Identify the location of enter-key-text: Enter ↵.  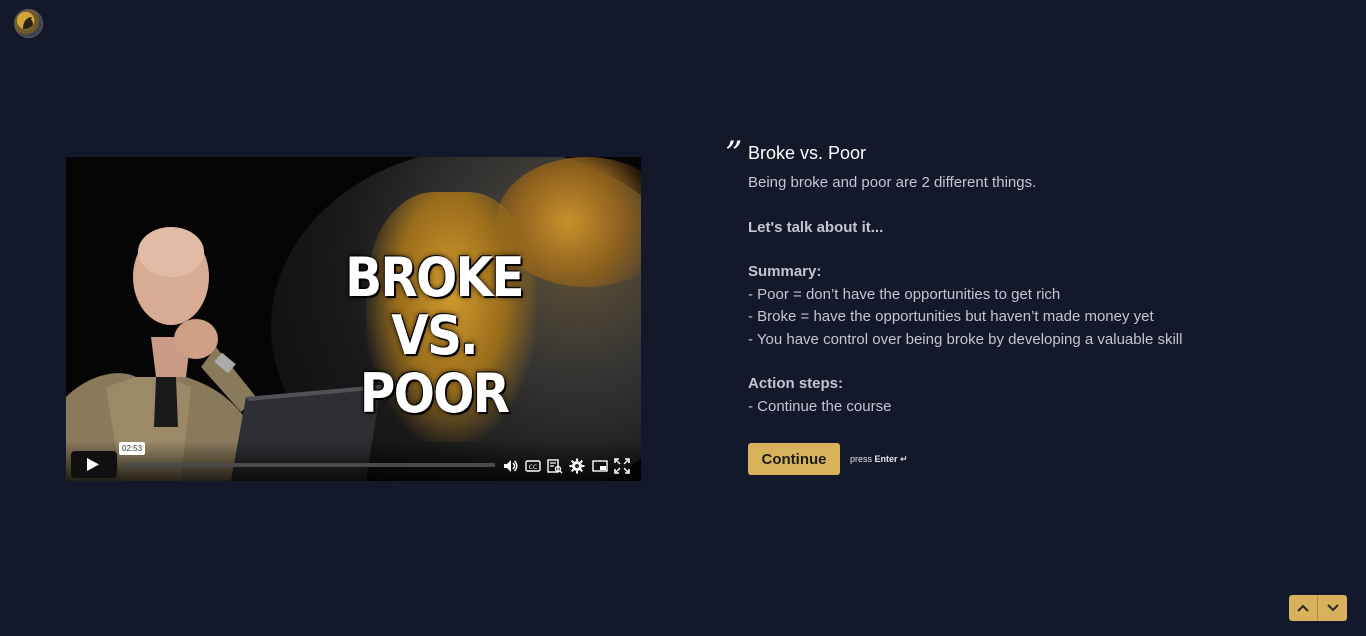
(891, 458).